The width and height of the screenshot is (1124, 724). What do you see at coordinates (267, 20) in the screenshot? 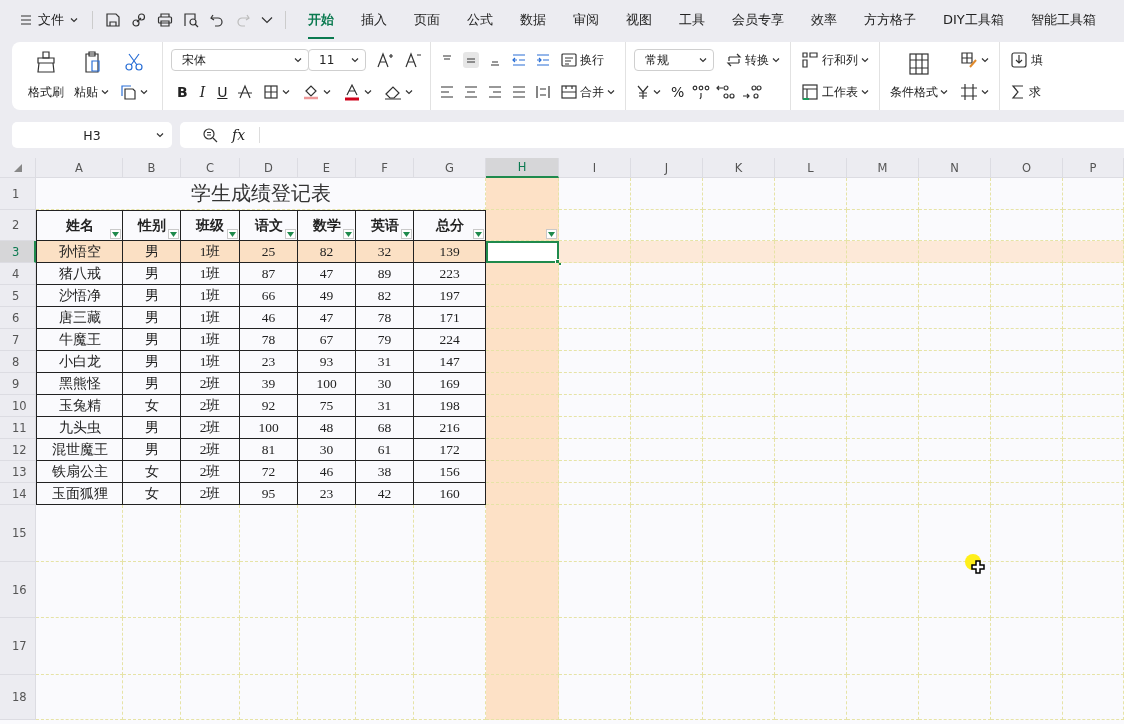
I see `more-icon` at bounding box center [267, 20].